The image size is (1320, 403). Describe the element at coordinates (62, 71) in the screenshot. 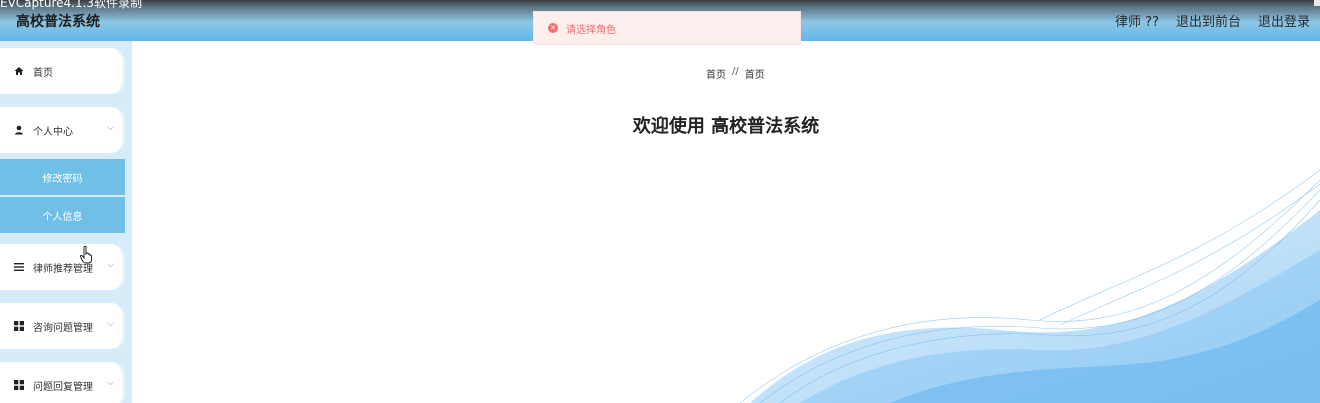

I see `sidebar-item-home: 首页` at that location.